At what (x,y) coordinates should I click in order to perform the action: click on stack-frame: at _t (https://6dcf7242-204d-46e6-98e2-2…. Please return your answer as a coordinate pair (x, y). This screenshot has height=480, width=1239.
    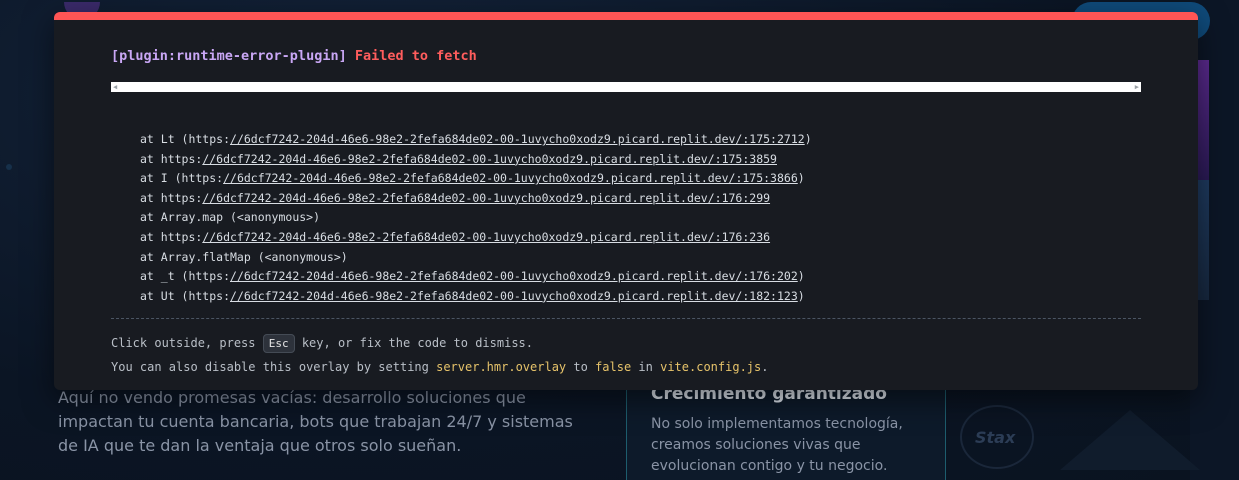
    Looking at the image, I should click on (472, 276).